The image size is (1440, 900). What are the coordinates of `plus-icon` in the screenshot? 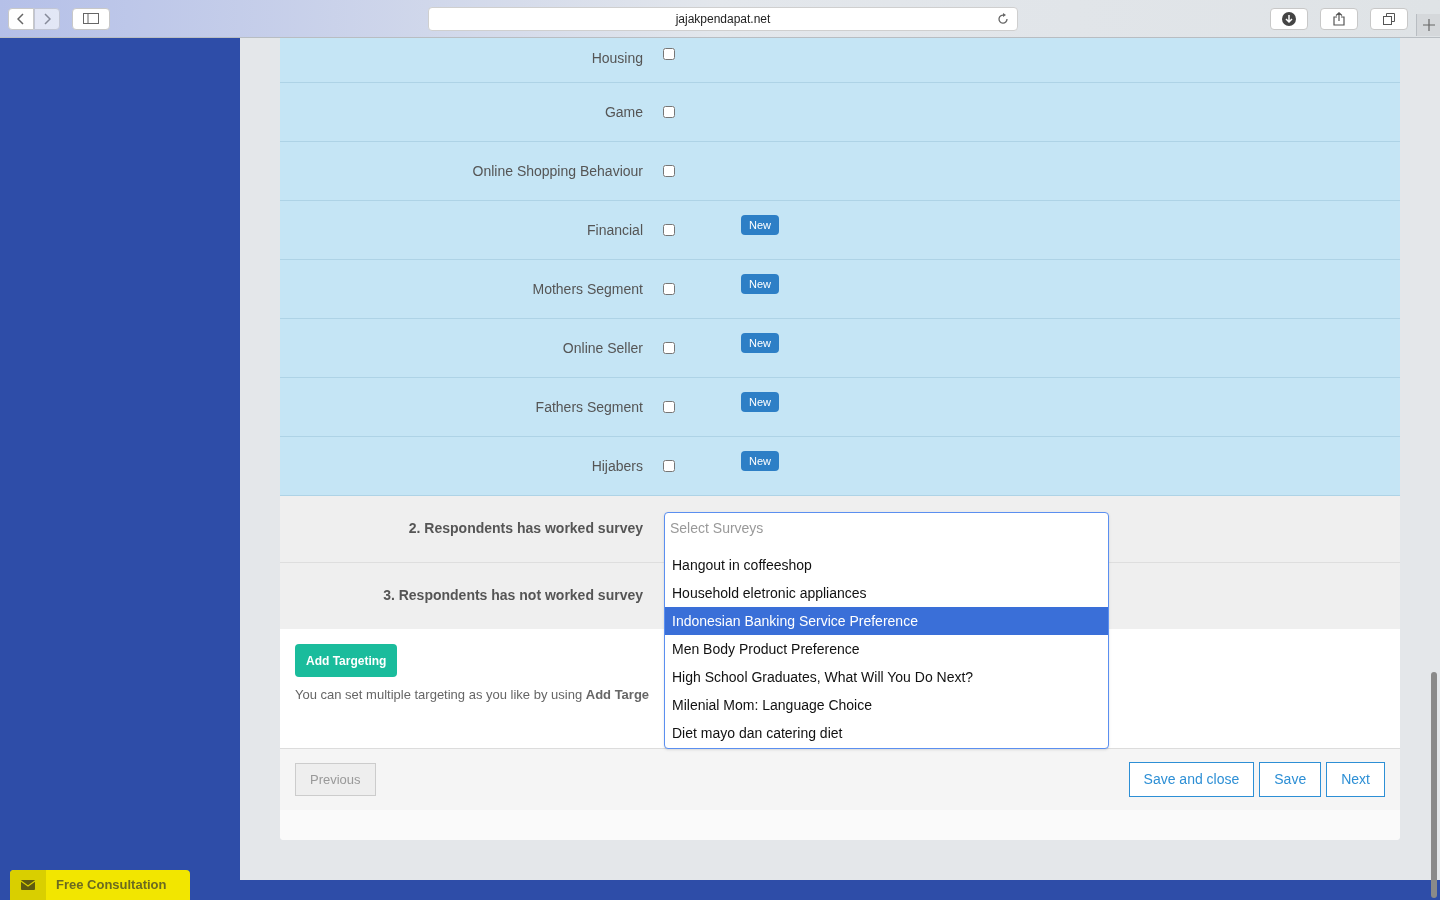 It's located at (1428, 24).